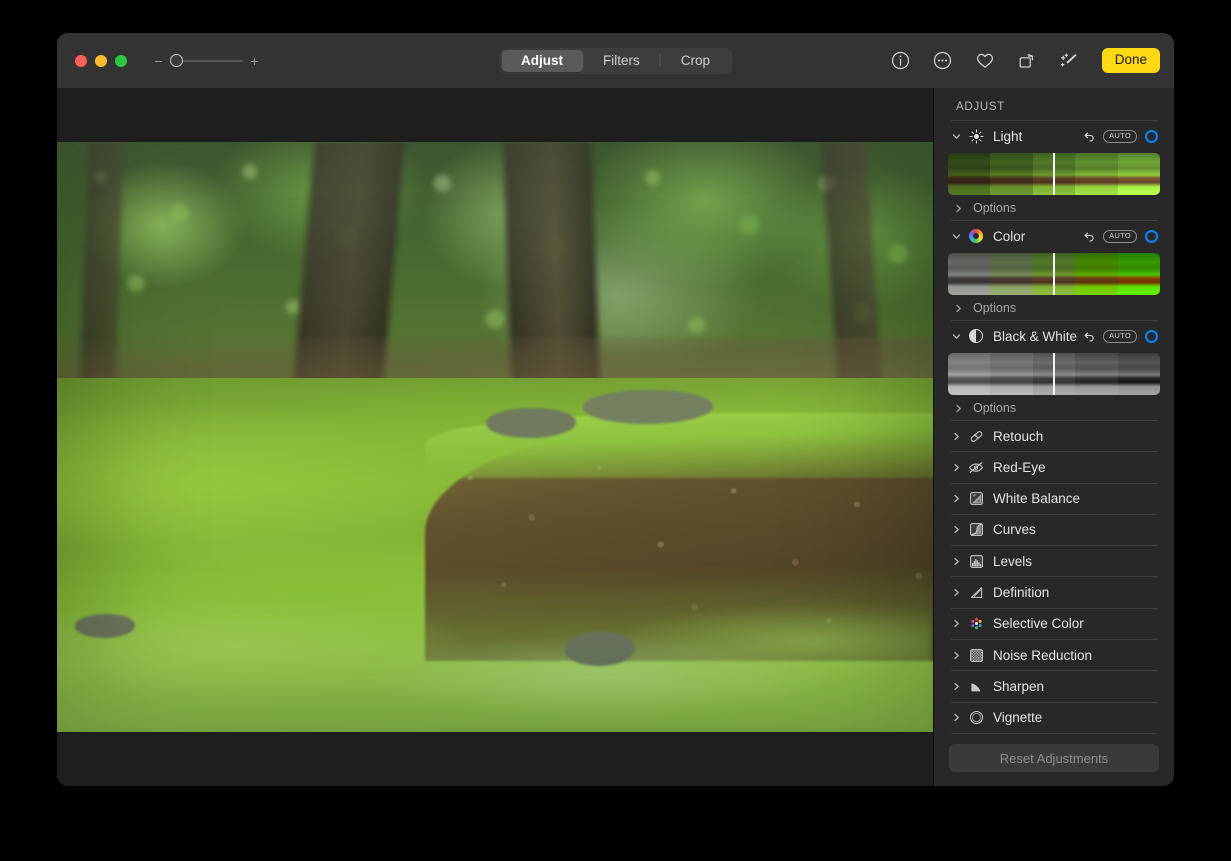 The height and width of the screenshot is (861, 1231). I want to click on tab-crop: Crop, so click(695, 61).